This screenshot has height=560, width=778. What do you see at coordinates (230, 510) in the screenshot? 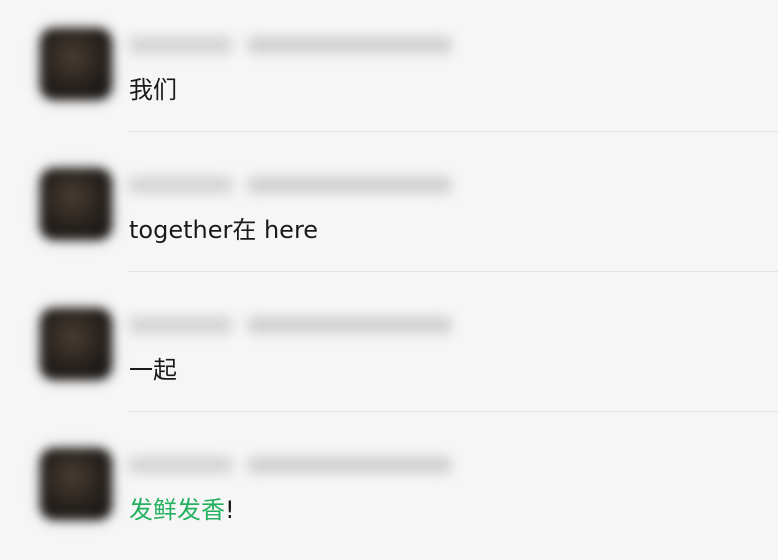
I see `comment-suffix: !` at bounding box center [230, 510].